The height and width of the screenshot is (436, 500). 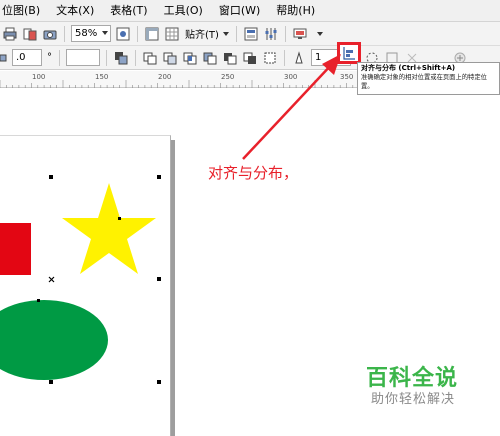 I want to click on align-distribute-icon, so click(x=349, y=53).